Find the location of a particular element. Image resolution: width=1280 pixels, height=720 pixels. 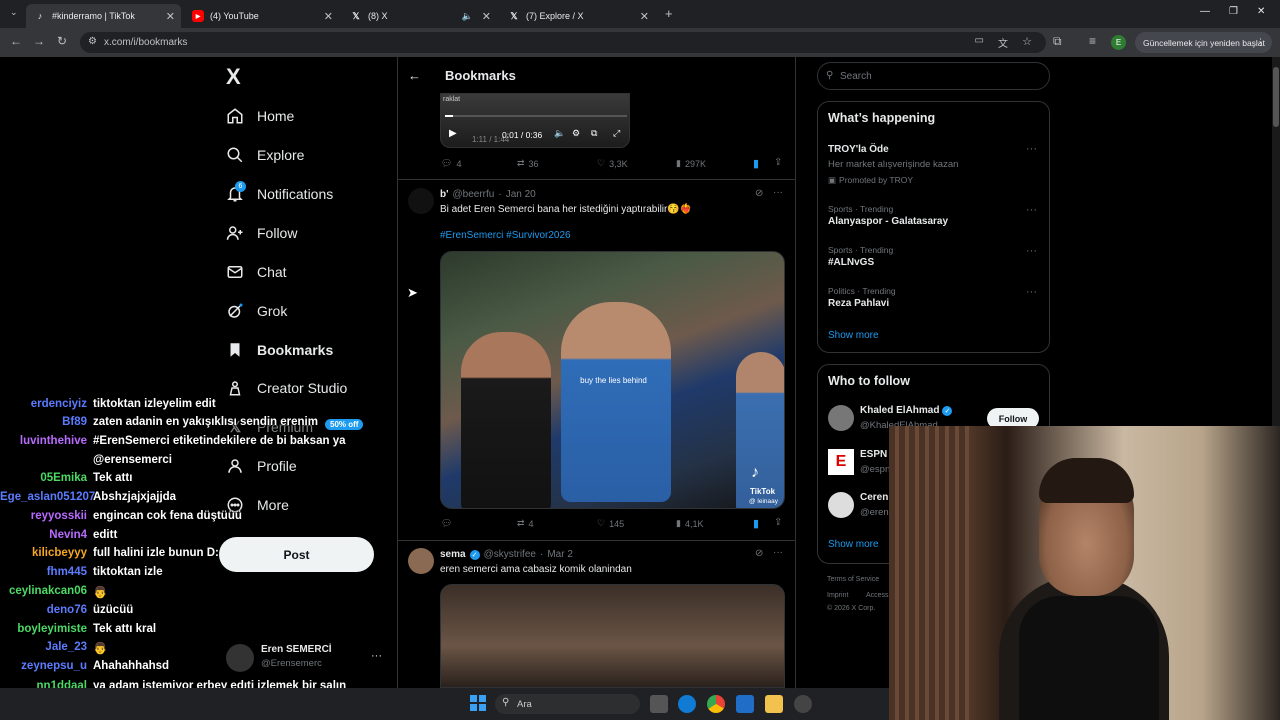

file-explorer-icon is located at coordinates (774, 704).